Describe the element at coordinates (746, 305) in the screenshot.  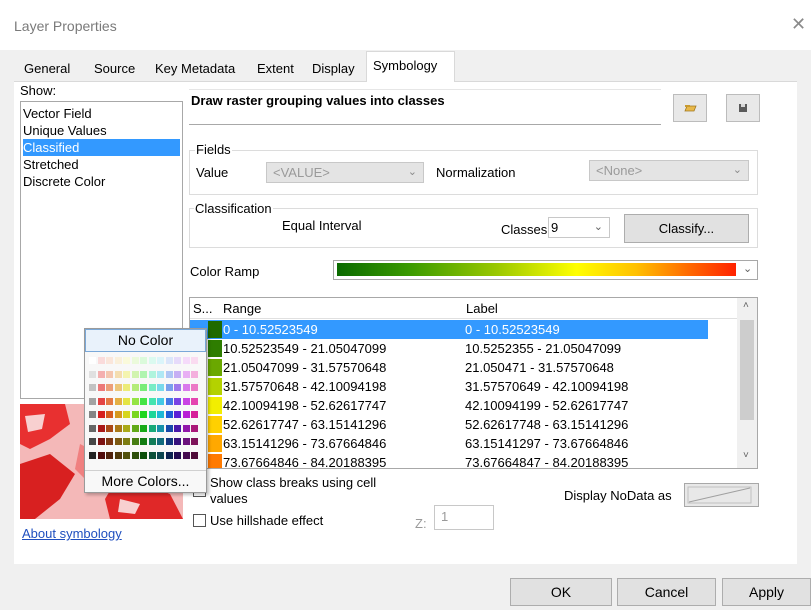
I see `scroll-up-icon: ˄` at that location.